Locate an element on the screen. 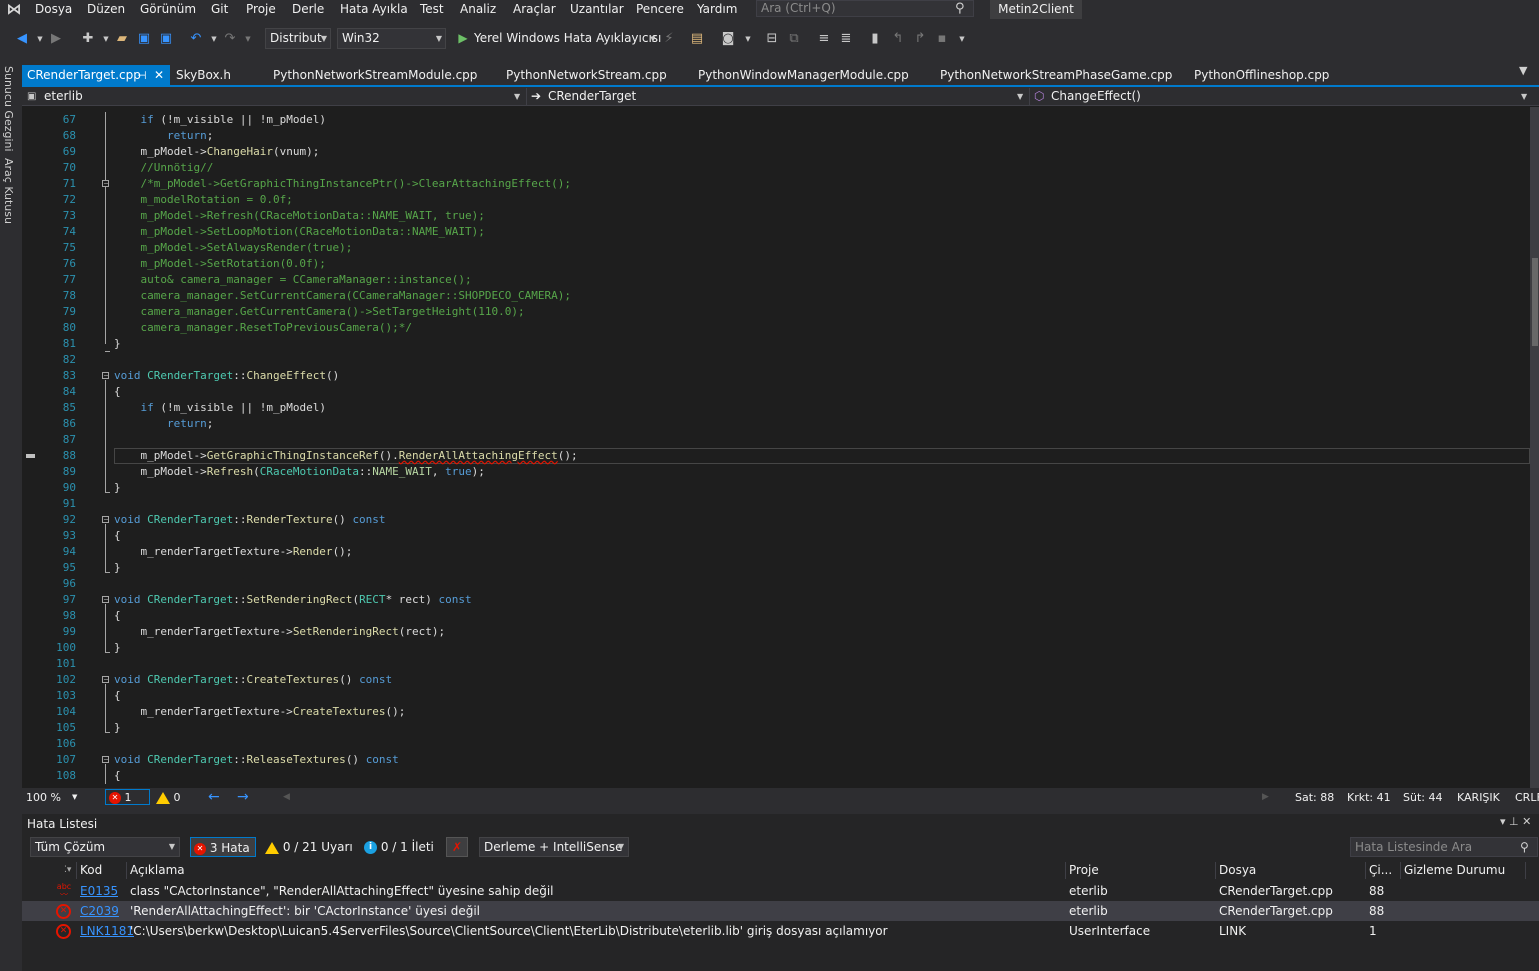 The width and height of the screenshot is (1539, 971). column-description: Açıklama is located at coordinates (157, 870).